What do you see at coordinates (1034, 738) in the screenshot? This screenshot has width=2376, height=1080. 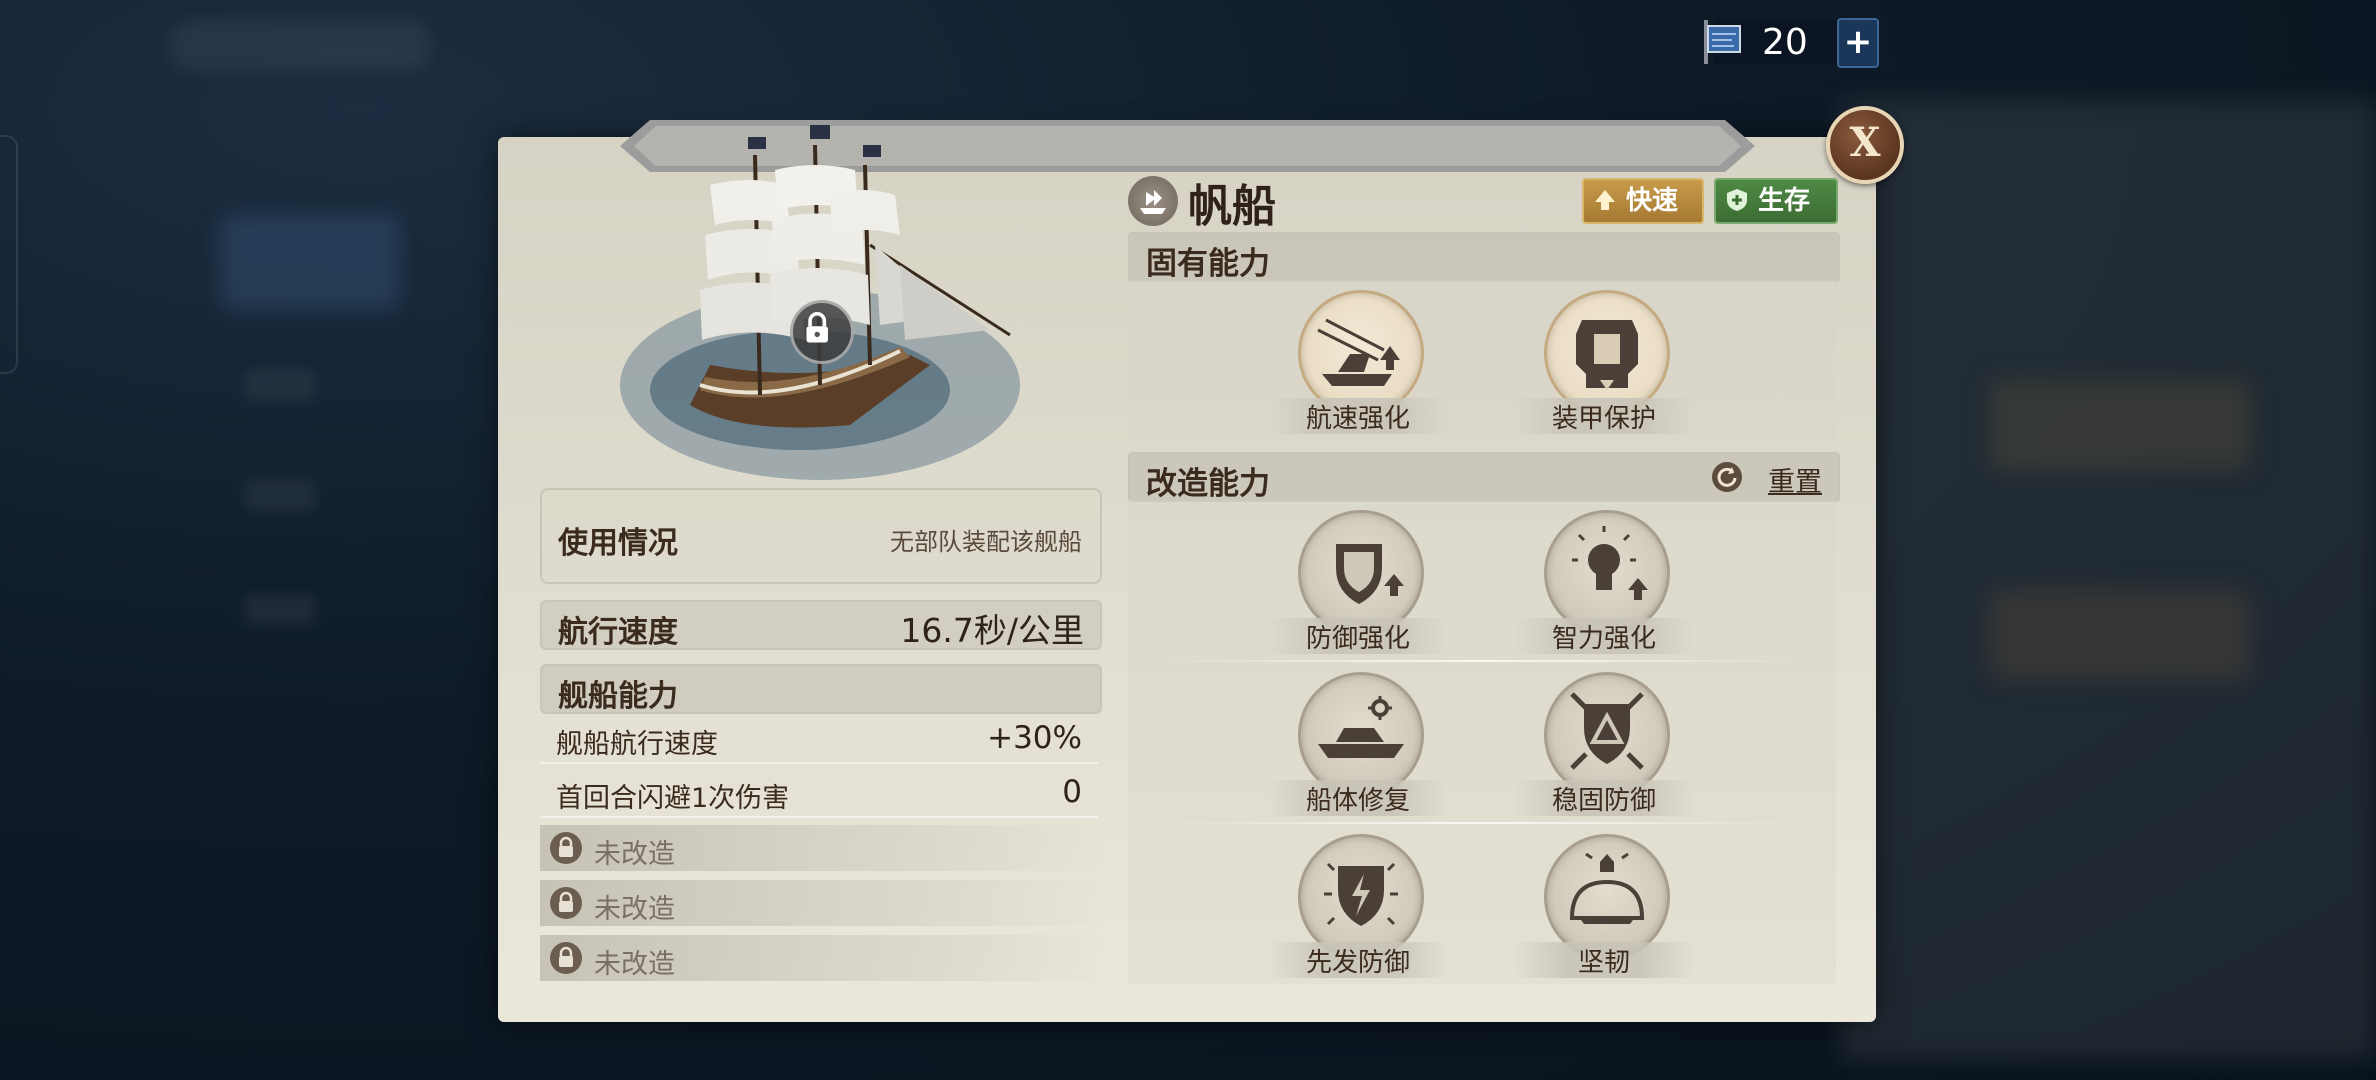 I see `stat-value: +30%` at bounding box center [1034, 738].